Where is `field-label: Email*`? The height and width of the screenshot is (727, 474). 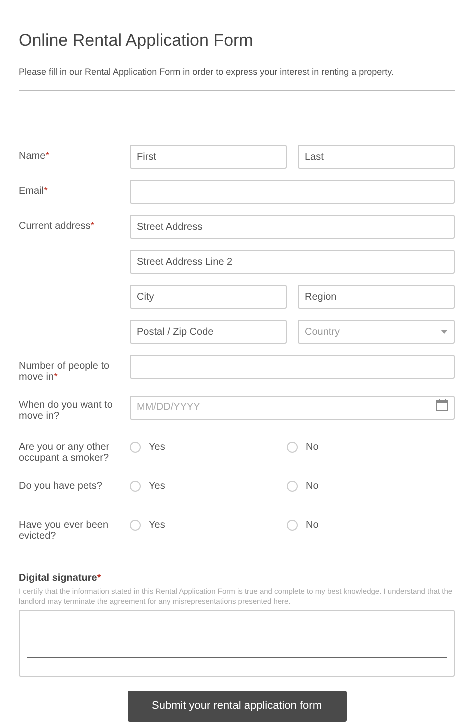 field-label: Email* is located at coordinates (34, 191).